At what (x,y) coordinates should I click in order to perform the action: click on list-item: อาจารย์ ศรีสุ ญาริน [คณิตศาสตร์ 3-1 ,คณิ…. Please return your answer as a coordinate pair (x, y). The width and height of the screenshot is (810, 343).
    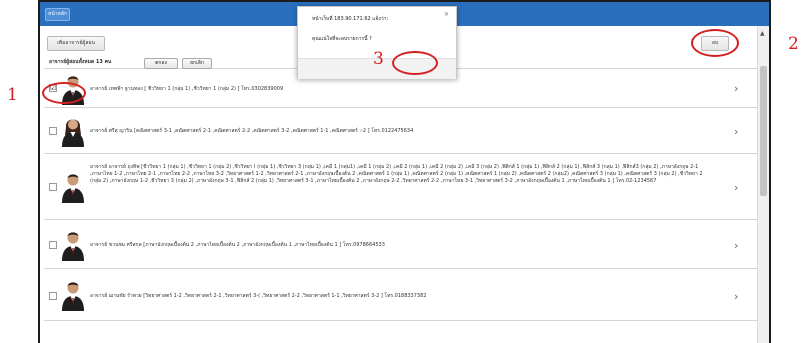
    Looking at the image, I should click on (400, 131).